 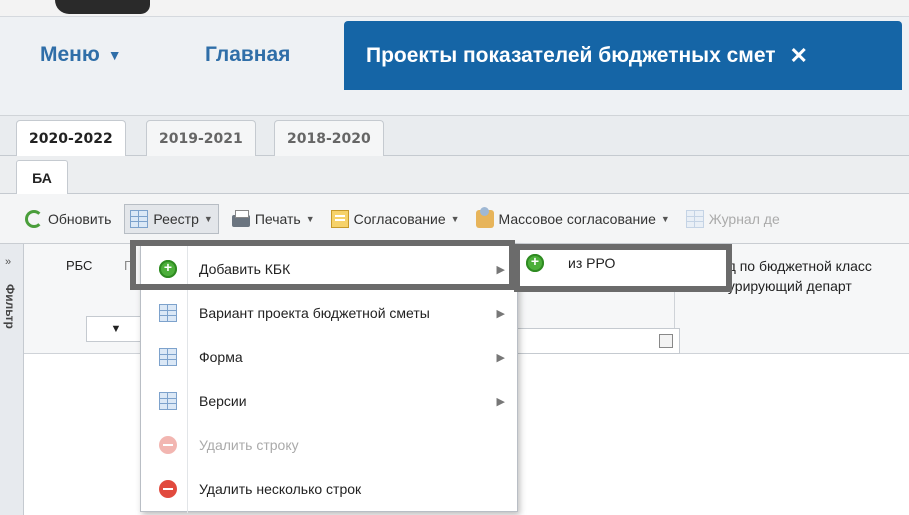 What do you see at coordinates (571, 55) in the screenshot?
I see `tab-title: Проекты показателей бюджетных смет` at bounding box center [571, 55].